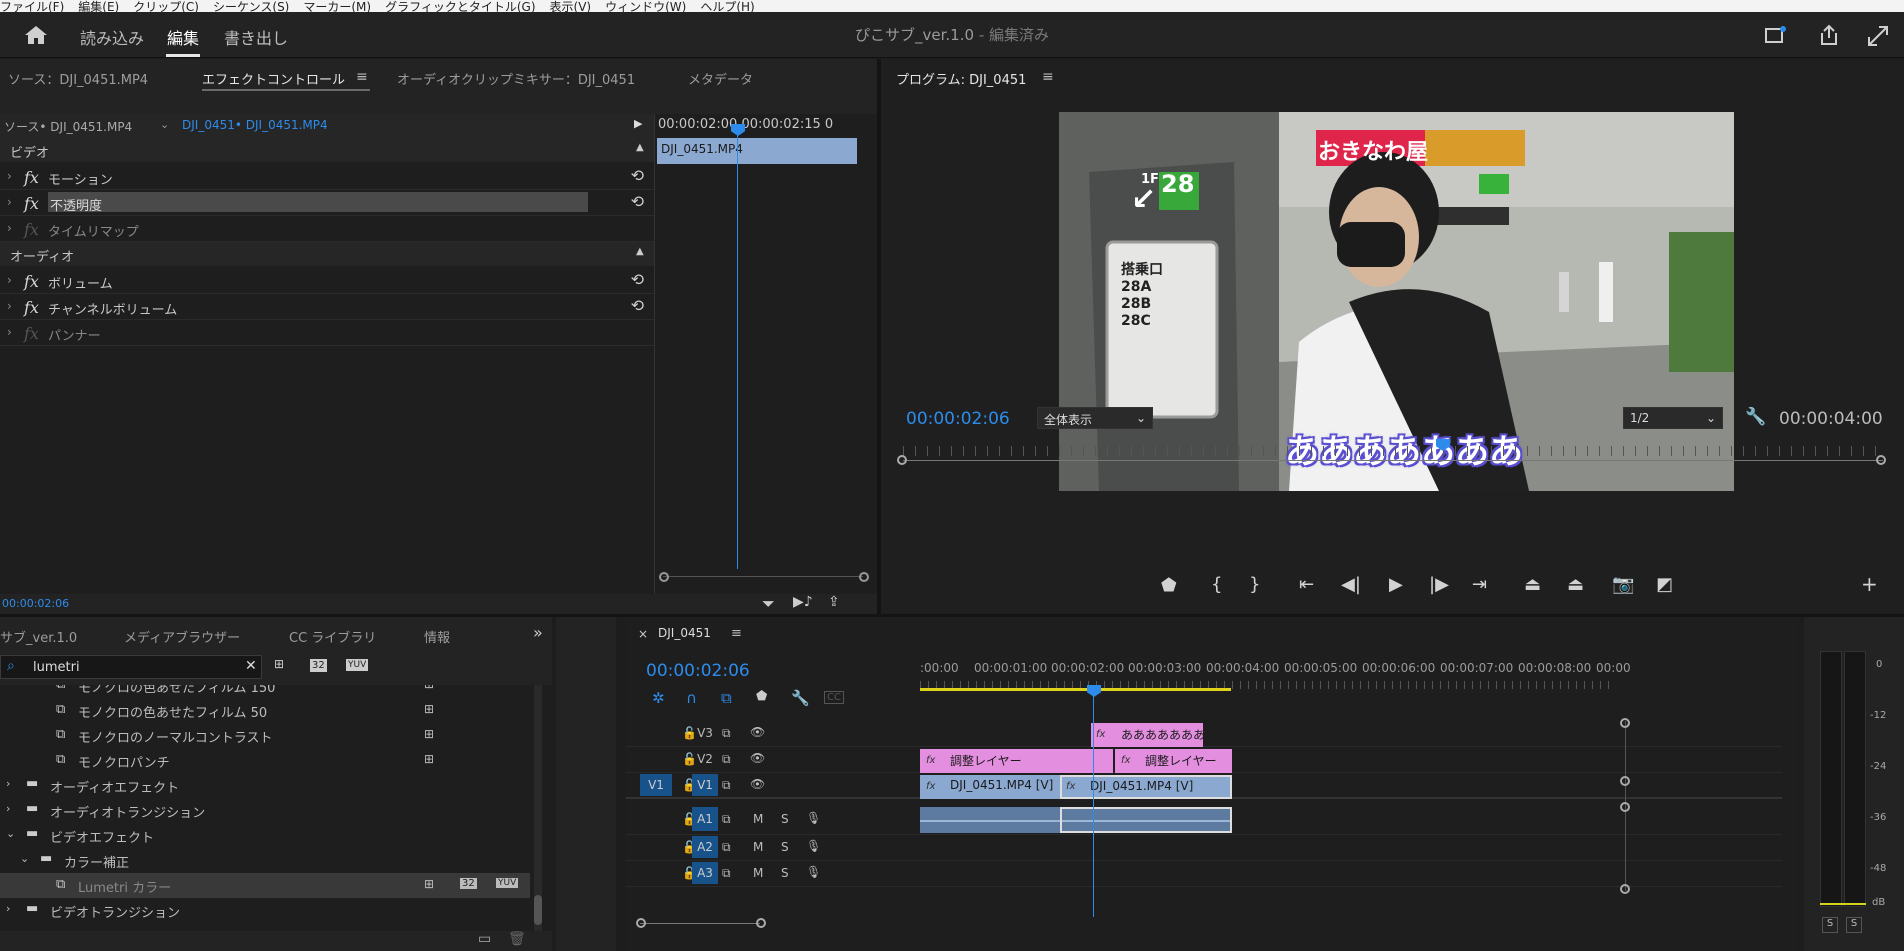  What do you see at coordinates (785, 847) in the screenshot?
I see `solo-button: S` at bounding box center [785, 847].